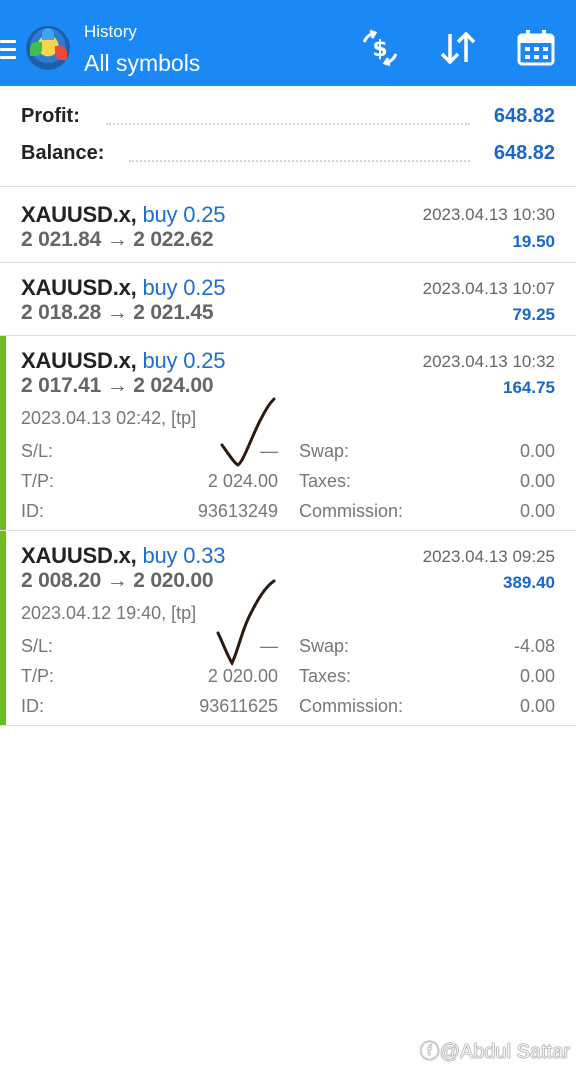  I want to click on id-value: 93611625, so click(238, 706).